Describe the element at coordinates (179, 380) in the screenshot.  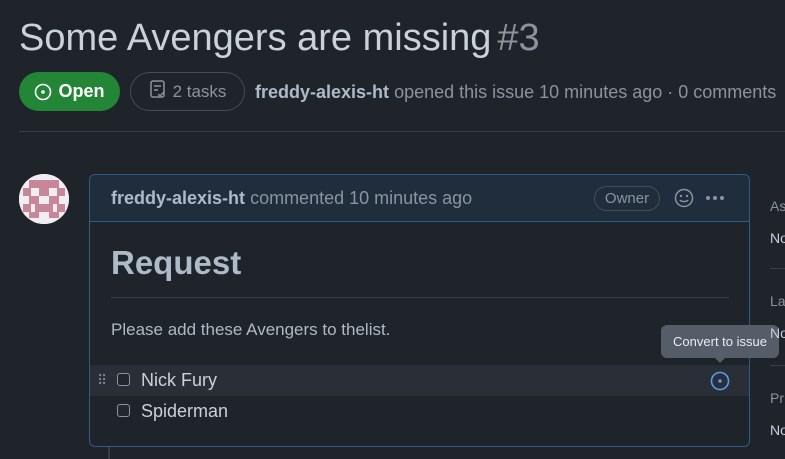
I see `task-label: Nick Fury` at that location.